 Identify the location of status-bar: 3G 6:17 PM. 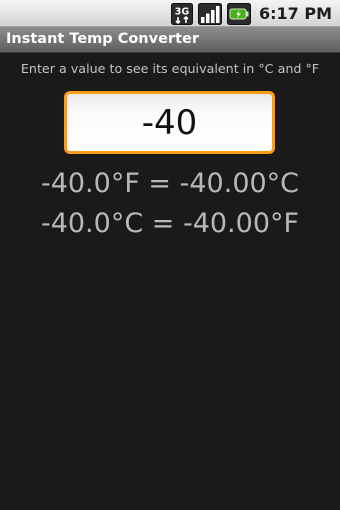
(170, 13).